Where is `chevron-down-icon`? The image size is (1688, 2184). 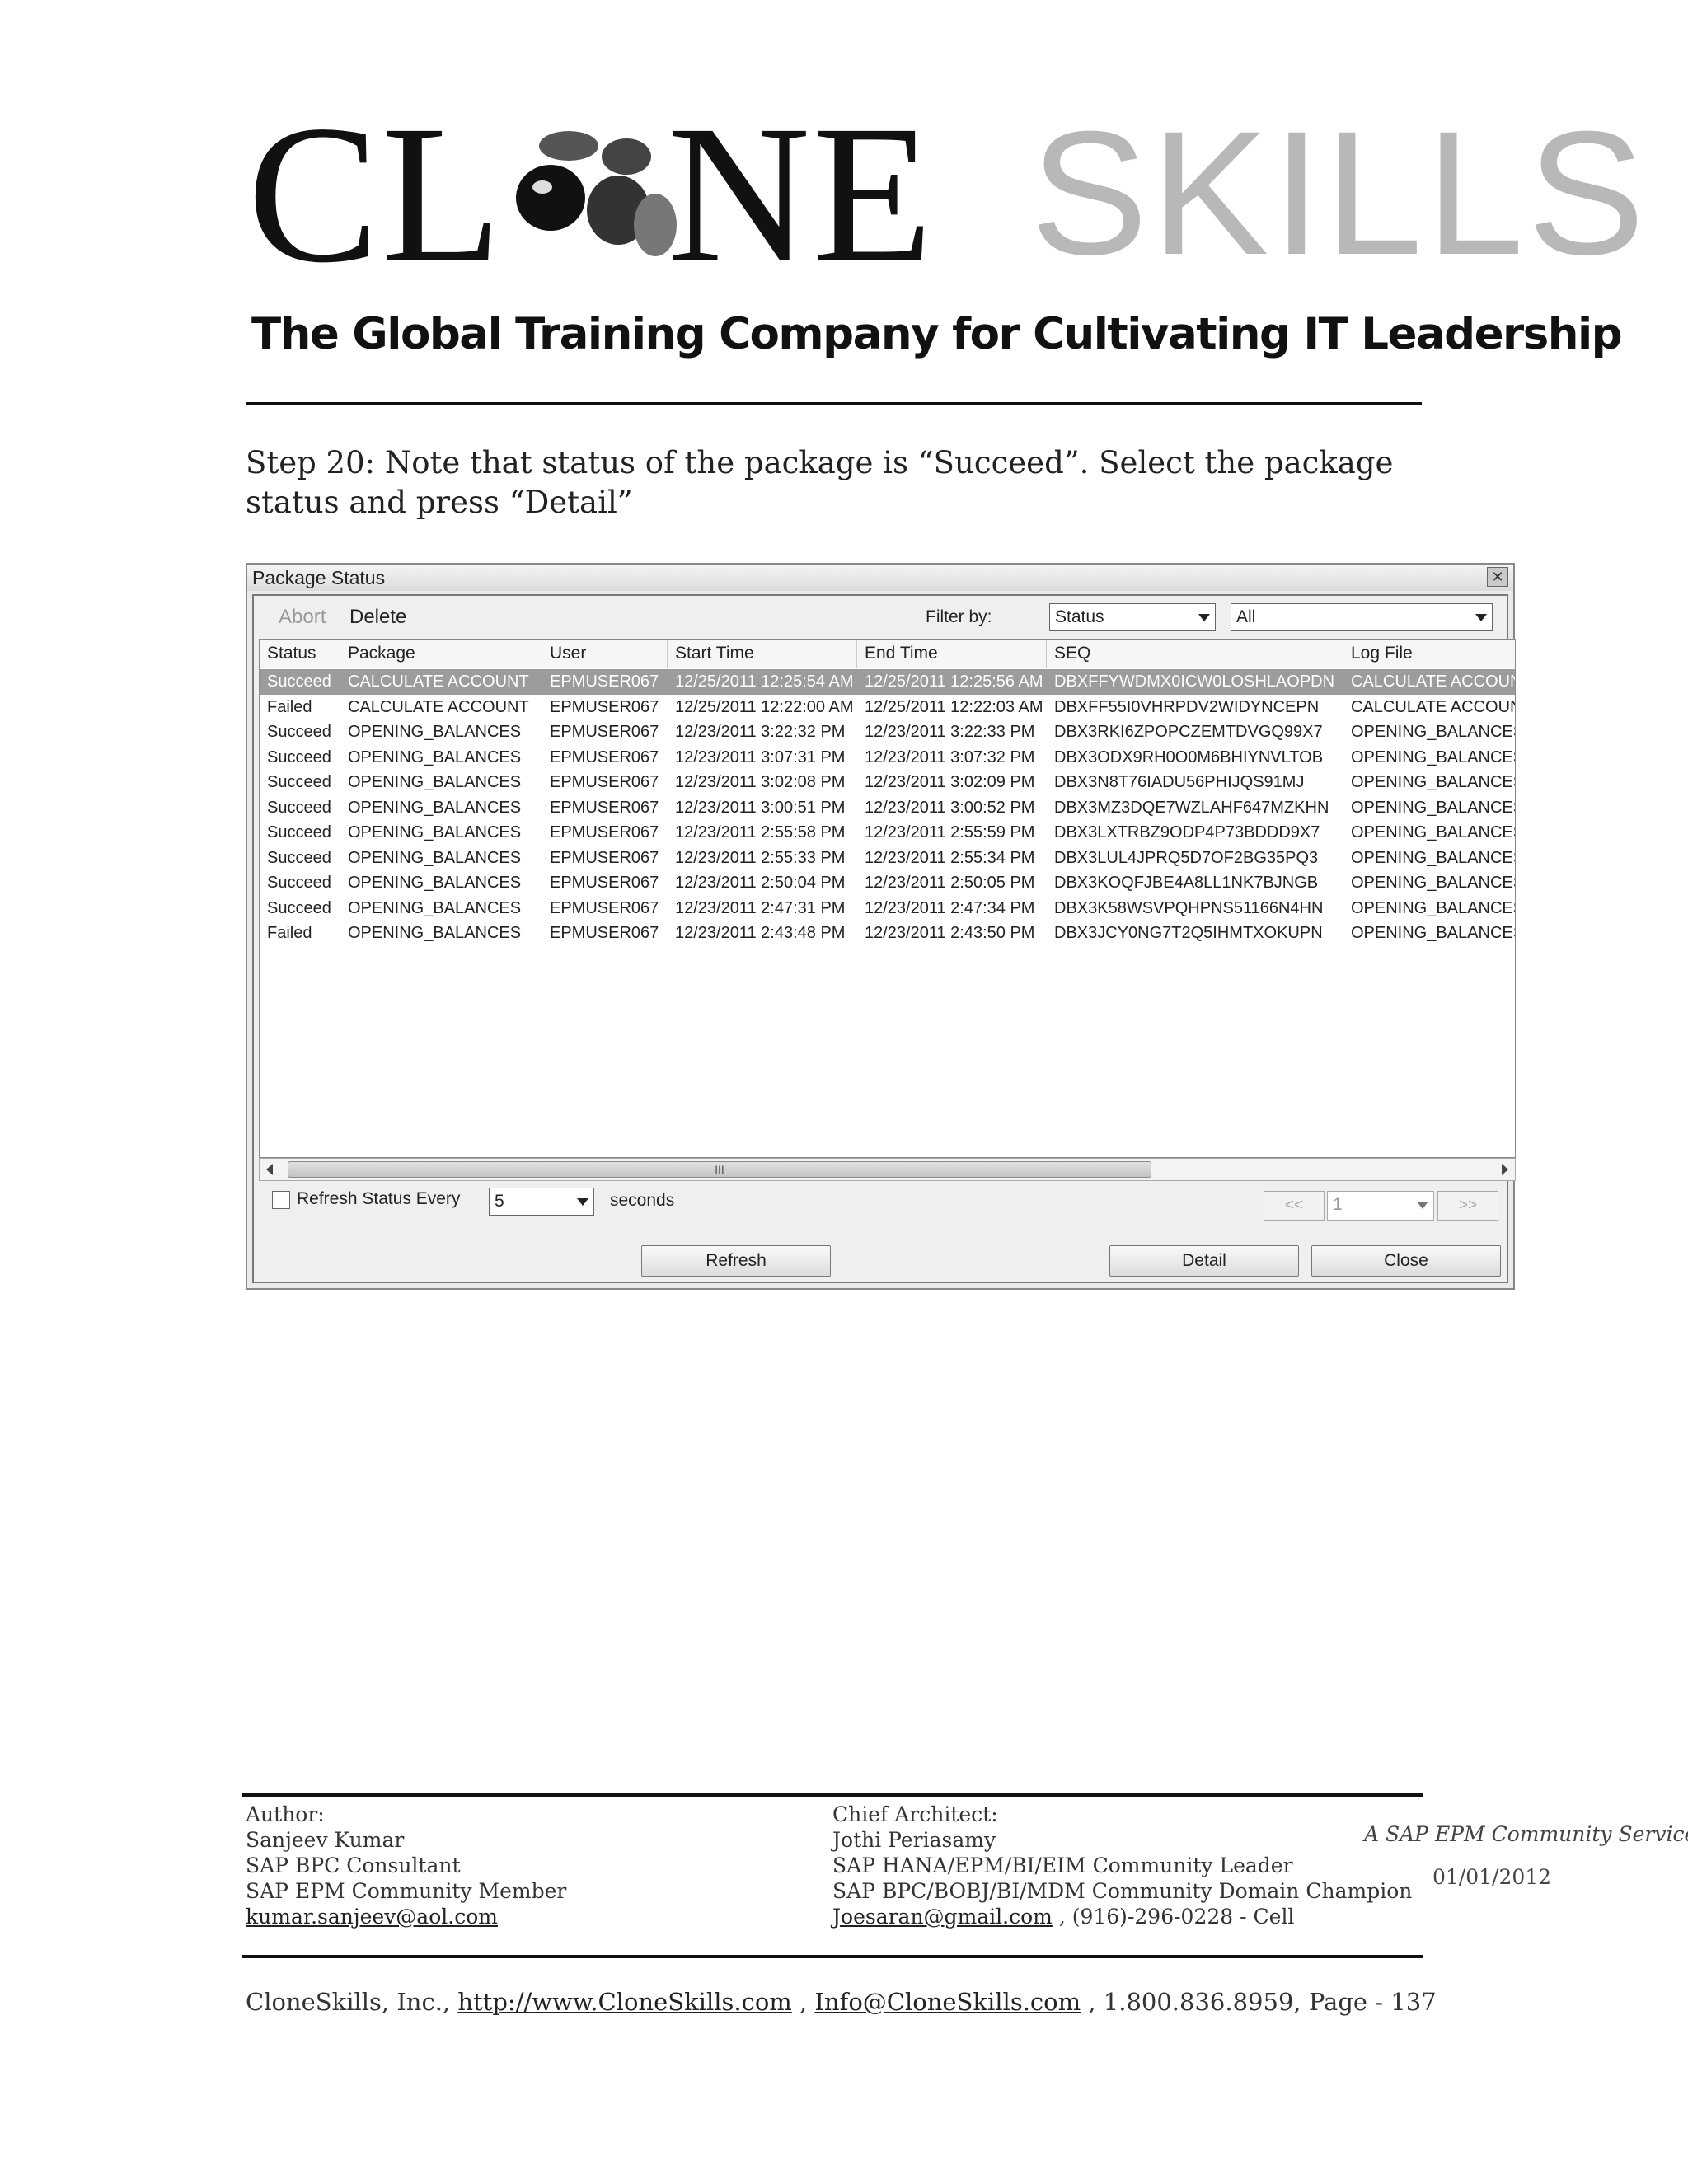 chevron-down-icon is located at coordinates (1481, 617).